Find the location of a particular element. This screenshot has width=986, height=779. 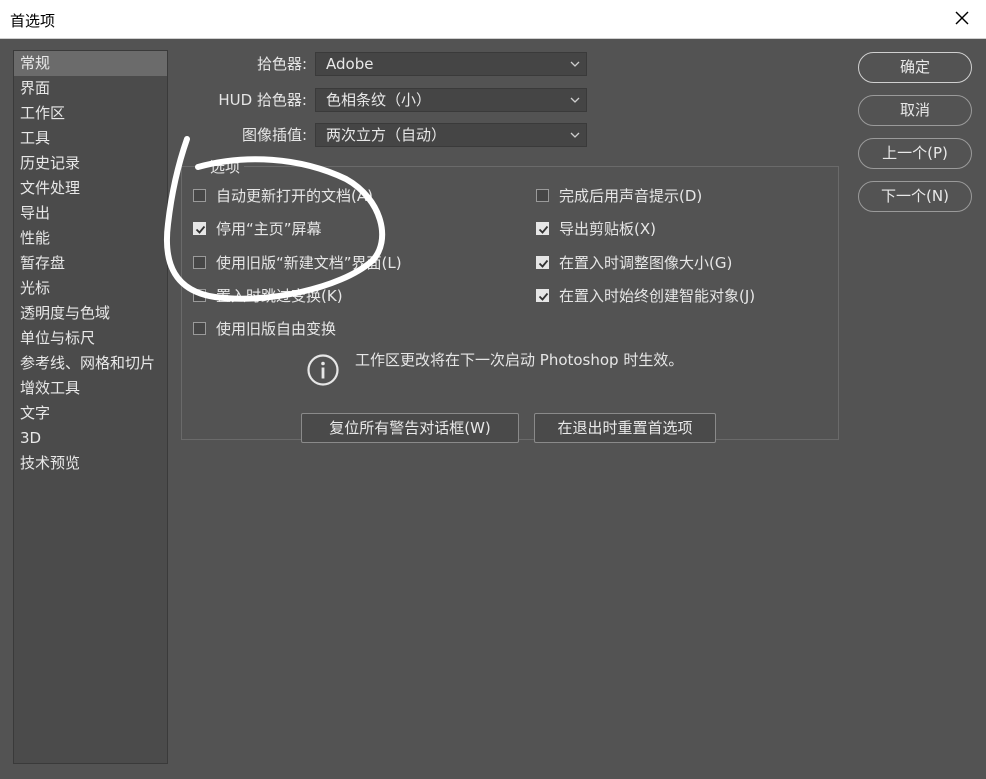

interpolation-select: 两次立方（自动） is located at coordinates (451, 135).